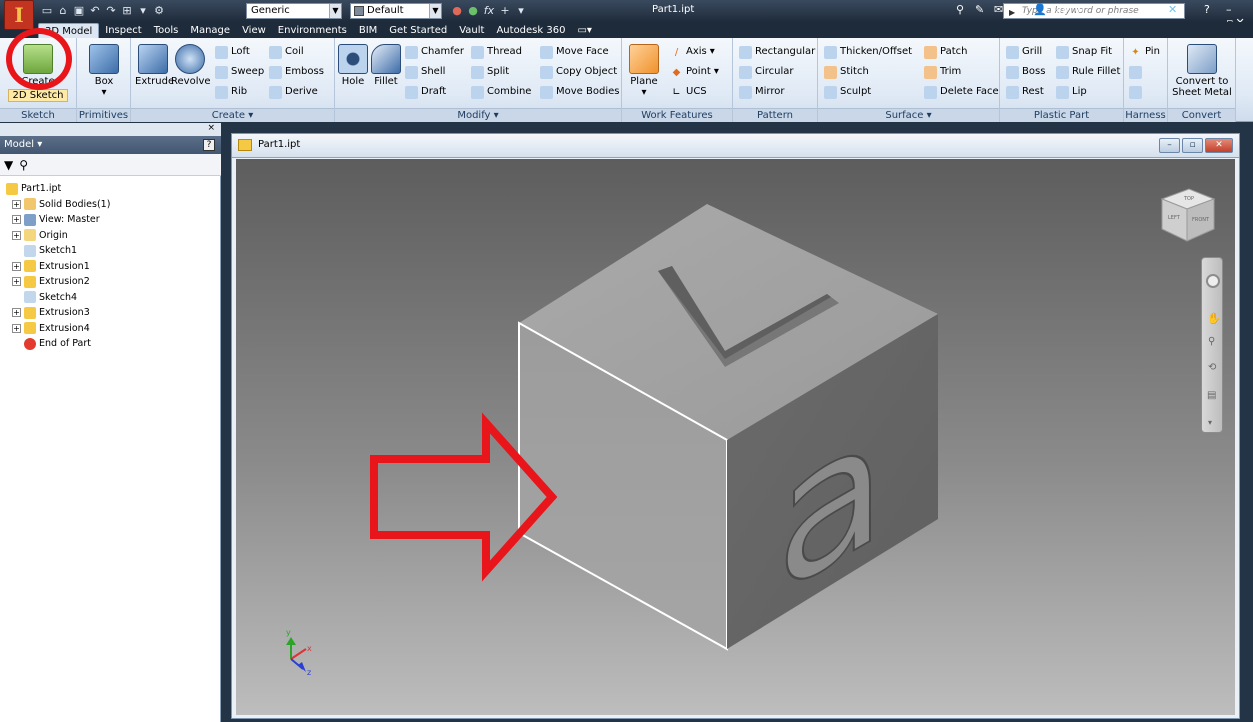  I want to click on sweep-button: Sweep, so click(239, 72).